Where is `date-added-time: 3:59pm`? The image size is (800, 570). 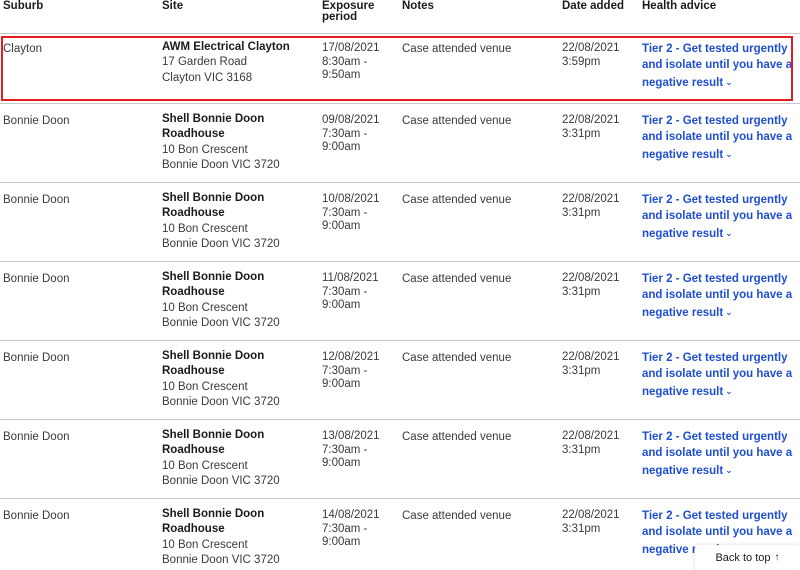
date-added-time: 3:59pm is located at coordinates (581, 61).